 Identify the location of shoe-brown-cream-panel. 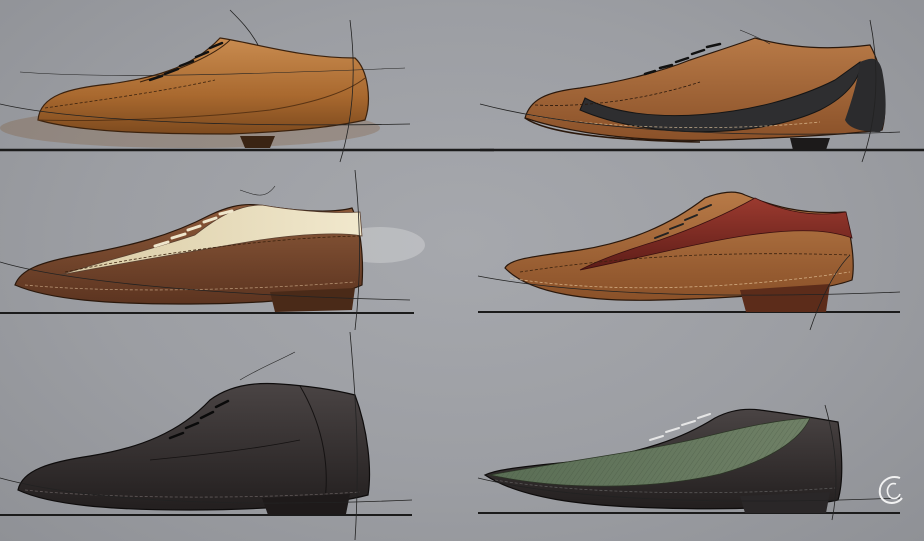
(212, 250).